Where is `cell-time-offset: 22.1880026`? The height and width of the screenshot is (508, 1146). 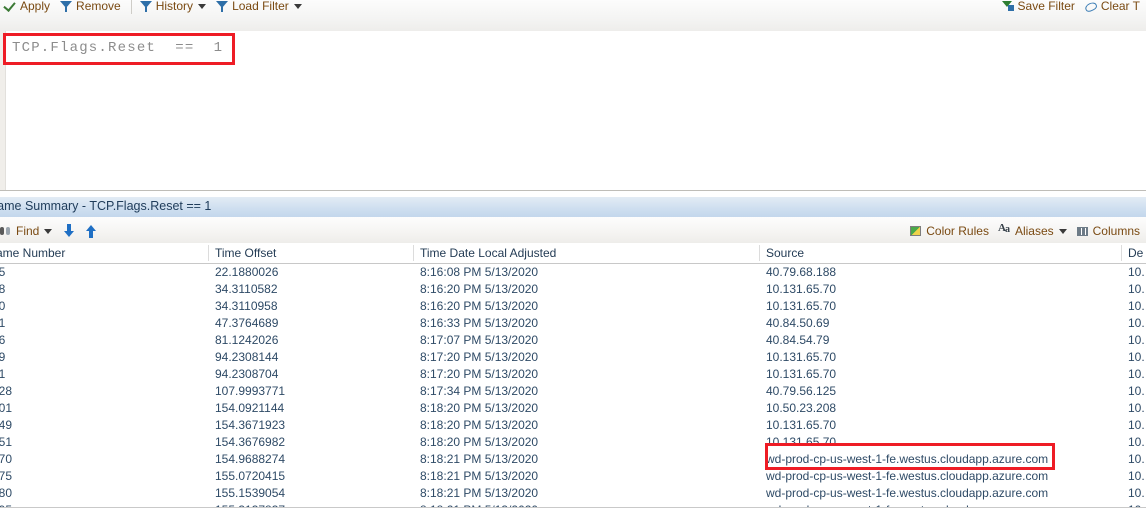
cell-time-offset: 22.1880026 is located at coordinates (247, 272).